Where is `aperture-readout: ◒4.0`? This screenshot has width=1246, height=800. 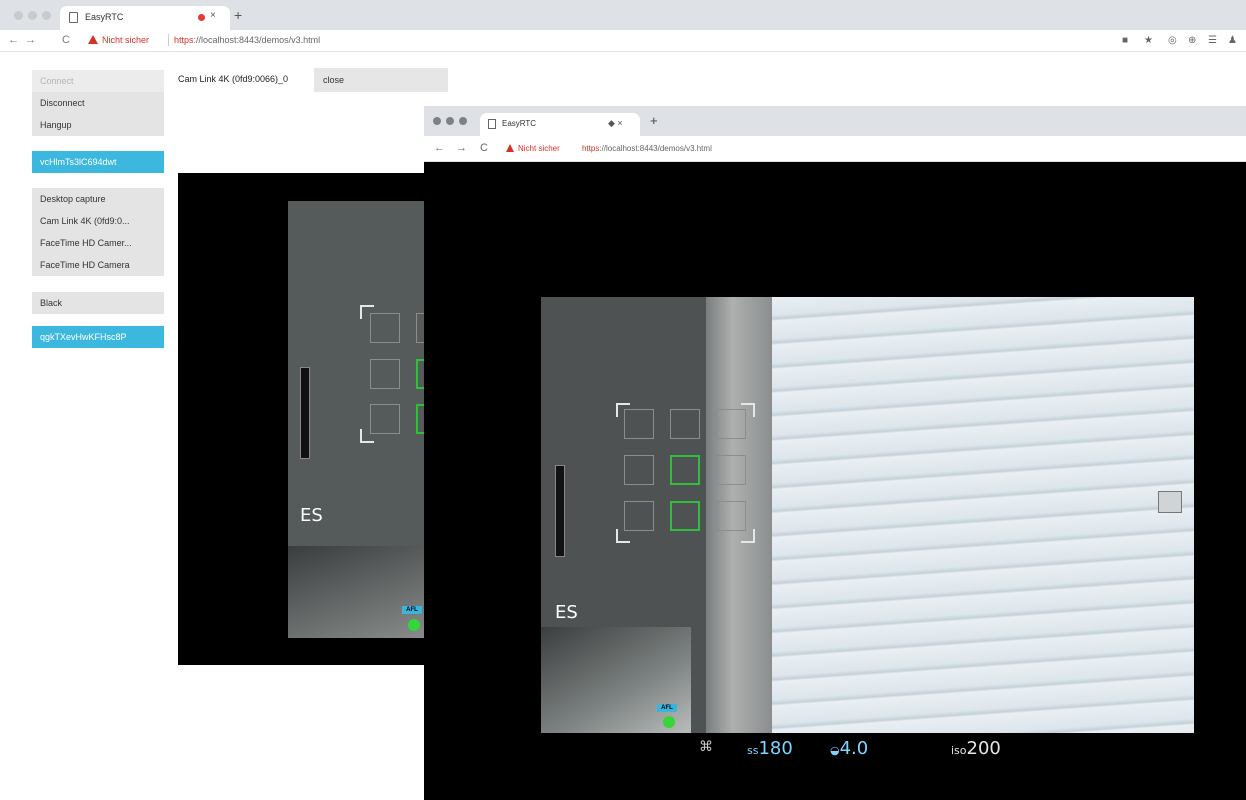 aperture-readout: ◒4.0 is located at coordinates (849, 748).